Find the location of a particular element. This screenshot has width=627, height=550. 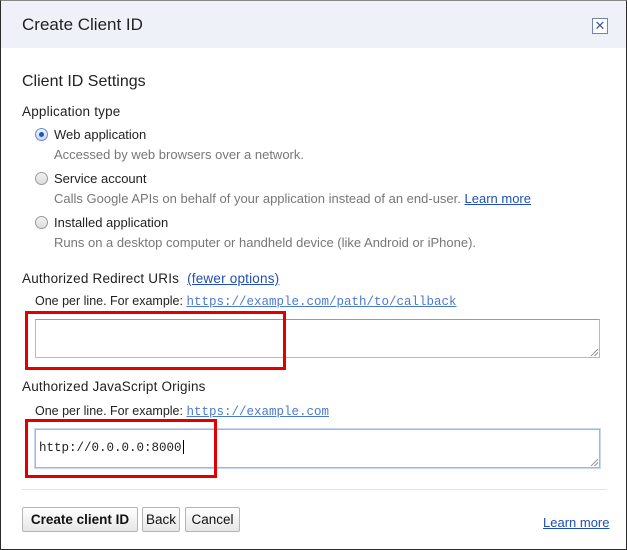

cancel-button: Cancel is located at coordinates (212, 519).